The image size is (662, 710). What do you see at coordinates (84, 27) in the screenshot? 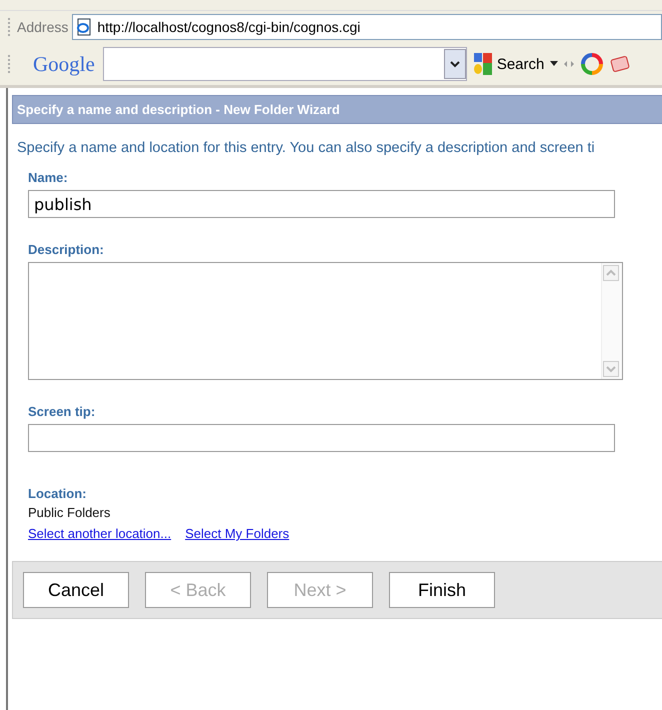
I see `page-icon` at bounding box center [84, 27].